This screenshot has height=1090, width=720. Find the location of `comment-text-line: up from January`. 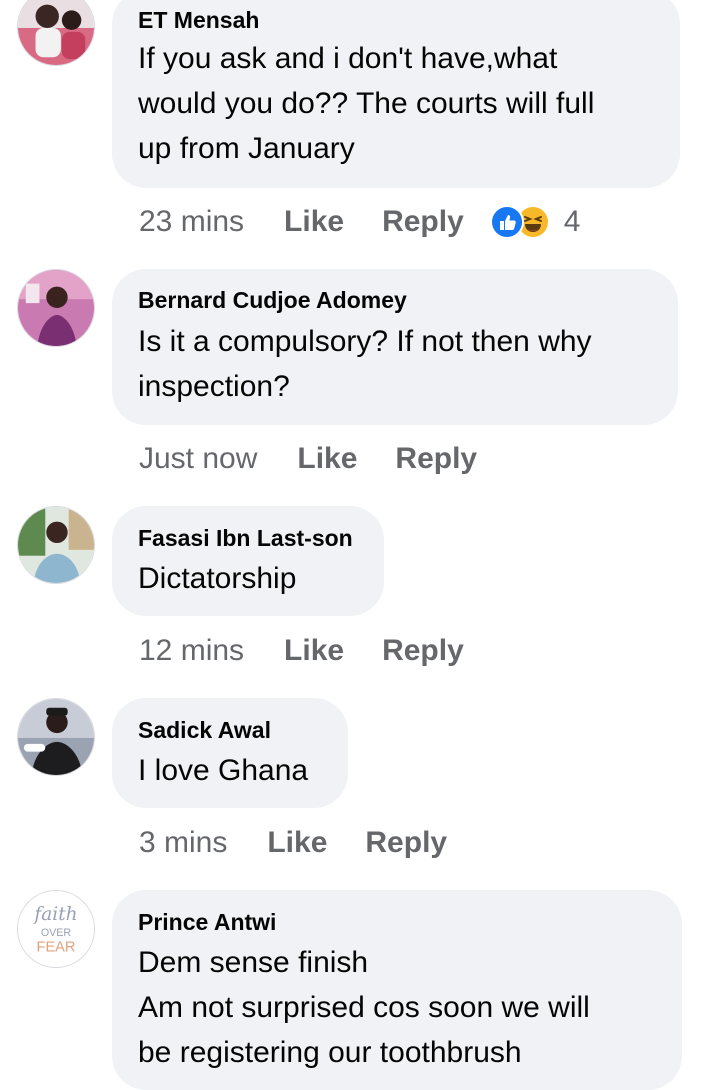

comment-text-line: up from January is located at coordinates (246, 148).